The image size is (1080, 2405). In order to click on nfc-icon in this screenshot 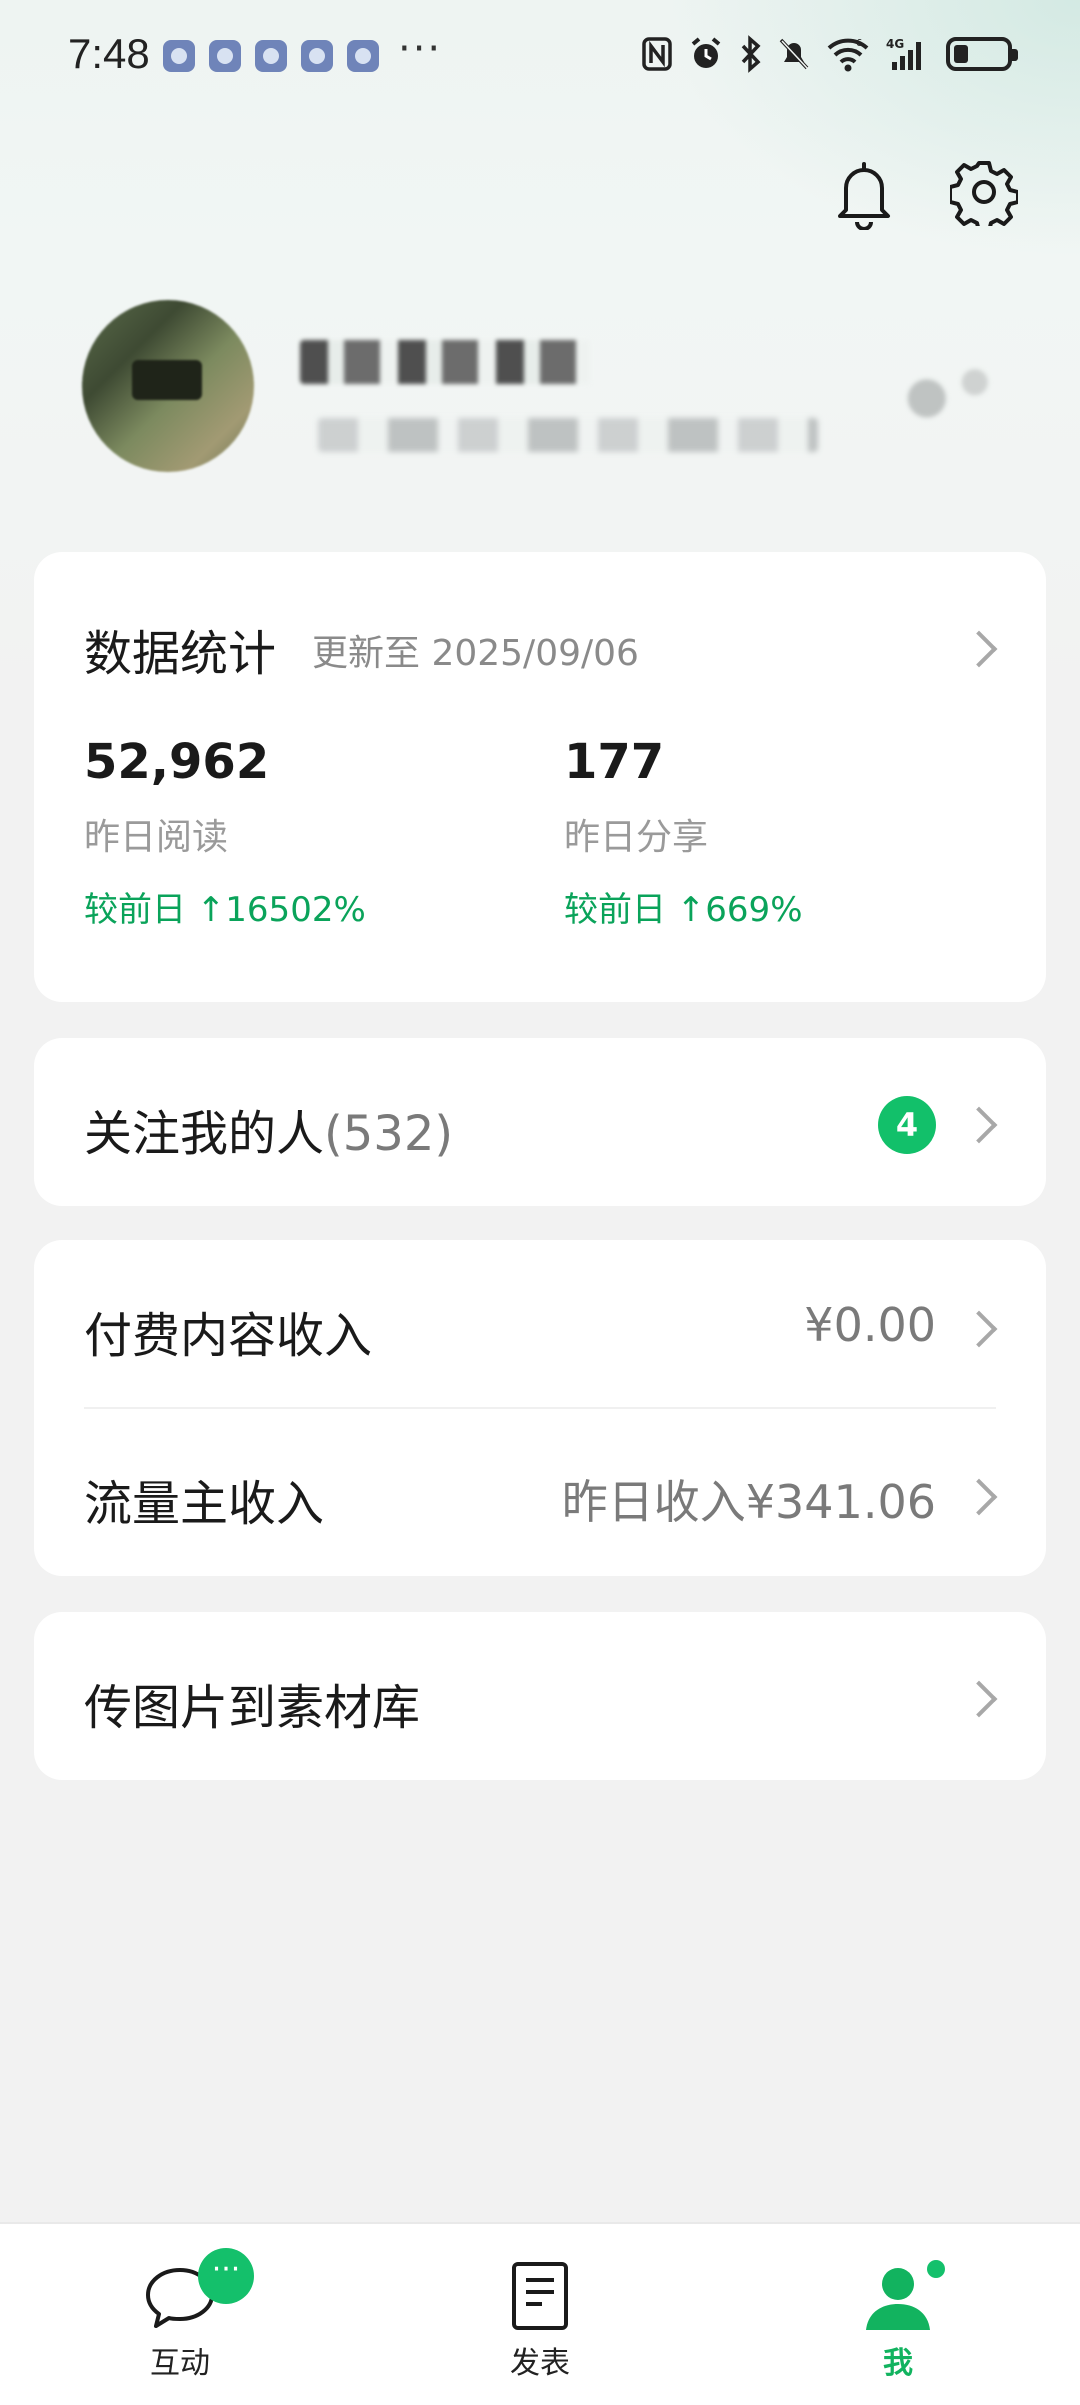, I will do `click(657, 54)`.